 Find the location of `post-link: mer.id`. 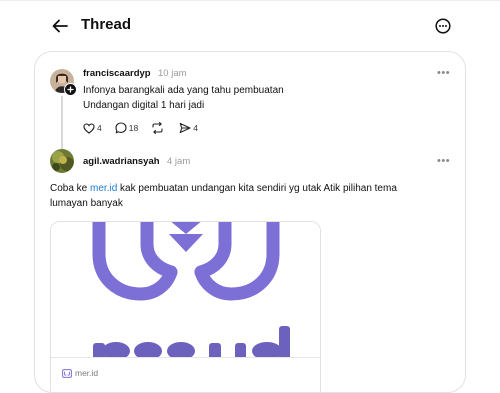

post-link: mer.id is located at coordinates (103, 188).